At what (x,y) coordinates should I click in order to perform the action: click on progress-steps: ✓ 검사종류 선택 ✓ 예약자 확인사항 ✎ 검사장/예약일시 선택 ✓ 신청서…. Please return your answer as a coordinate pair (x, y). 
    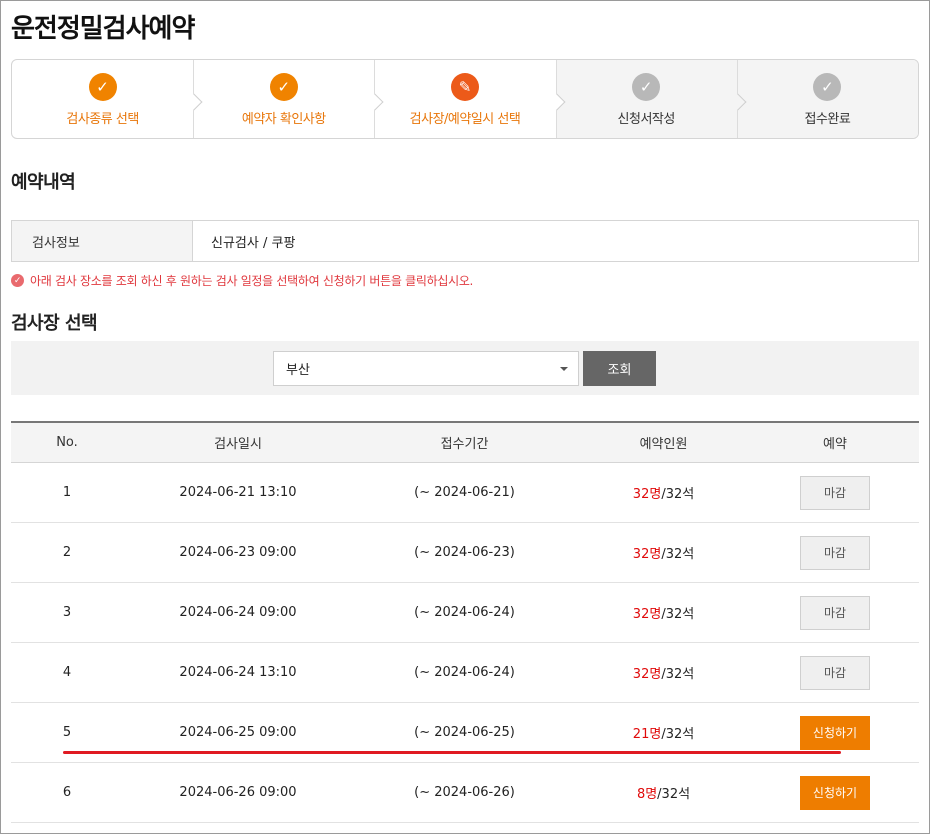
    Looking at the image, I should click on (465, 99).